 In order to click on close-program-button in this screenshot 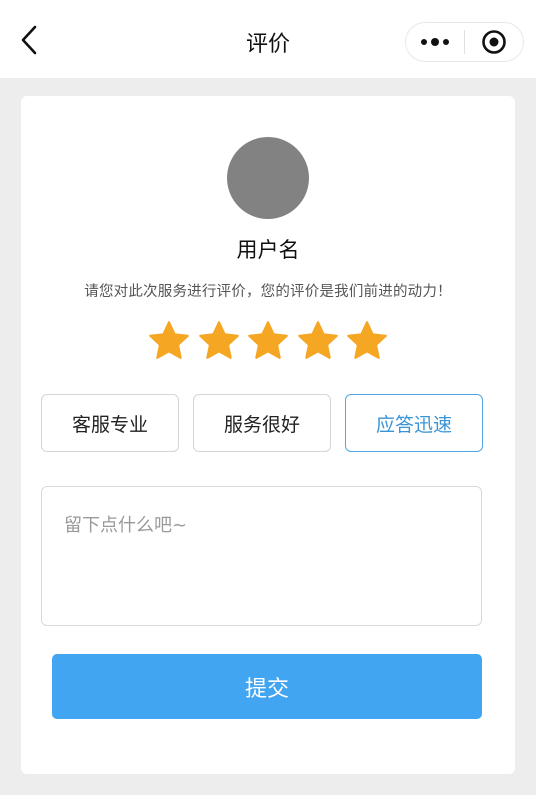, I will do `click(494, 42)`.